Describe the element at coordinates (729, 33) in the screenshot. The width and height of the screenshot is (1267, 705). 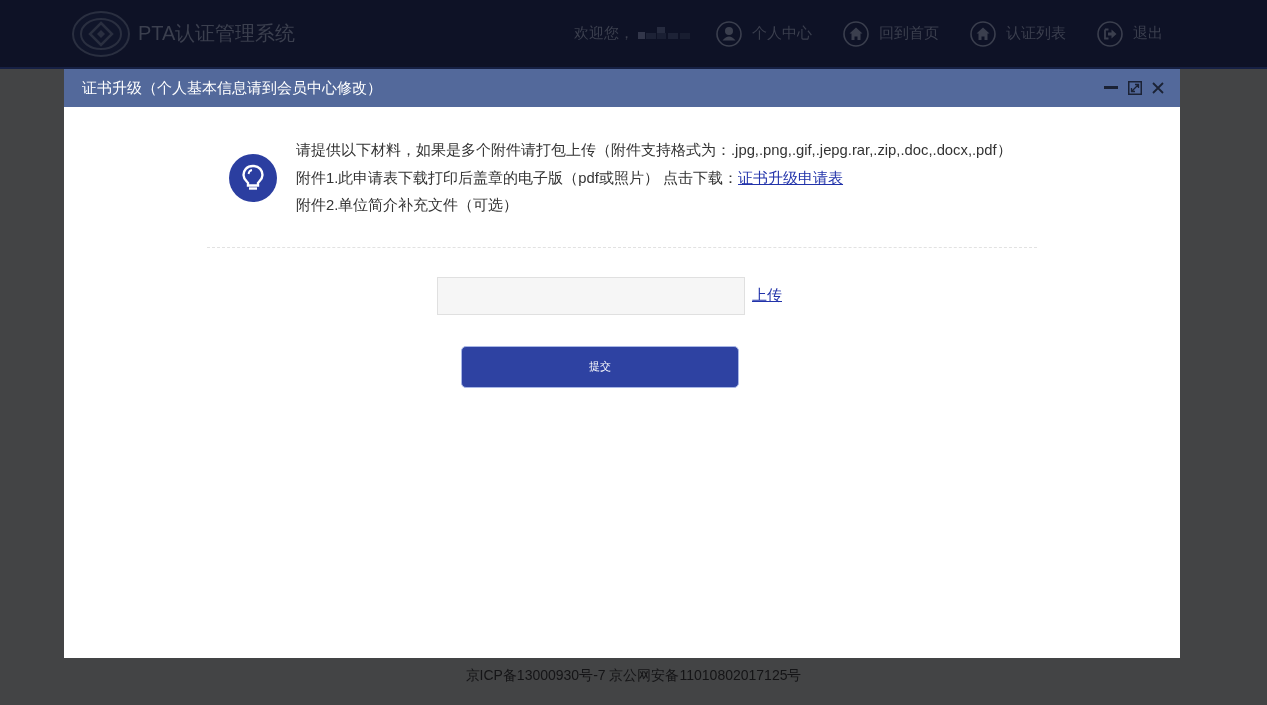
I see `user-icon` at that location.